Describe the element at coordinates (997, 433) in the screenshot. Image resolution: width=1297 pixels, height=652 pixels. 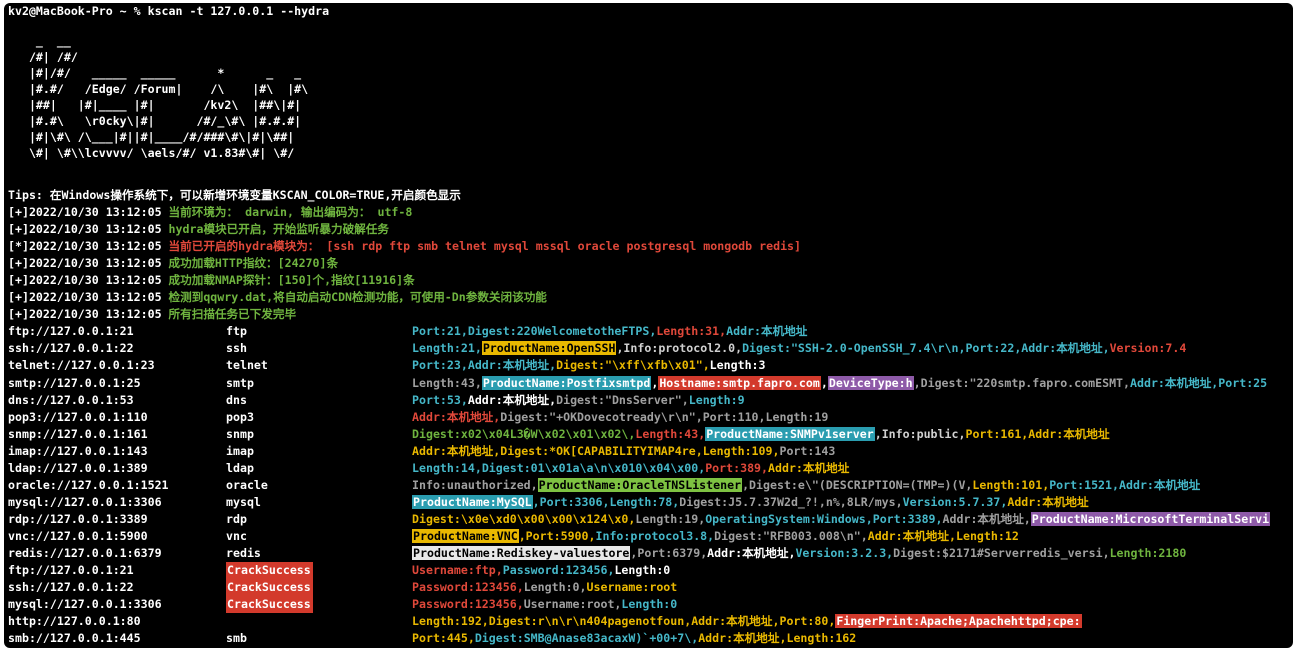
I see `detail-field: Port:161,` at that location.